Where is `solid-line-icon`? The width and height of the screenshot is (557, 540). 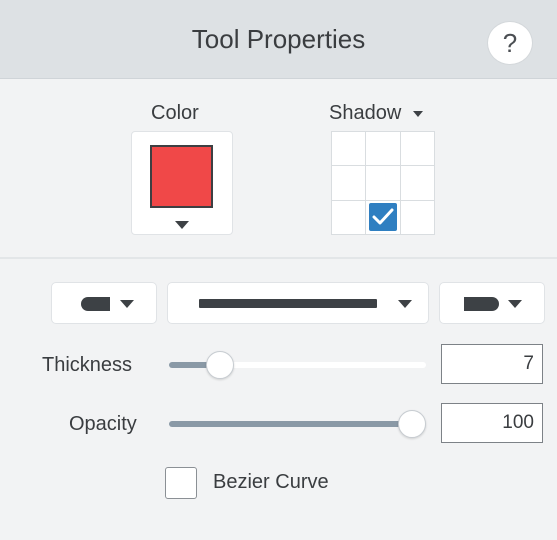 solid-line-icon is located at coordinates (305, 303).